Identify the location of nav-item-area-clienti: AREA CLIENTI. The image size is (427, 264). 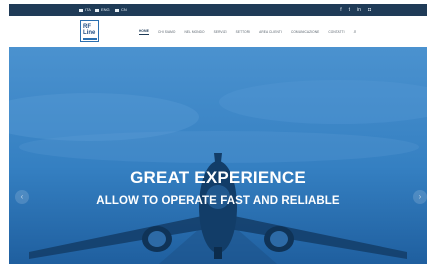
(270, 32).